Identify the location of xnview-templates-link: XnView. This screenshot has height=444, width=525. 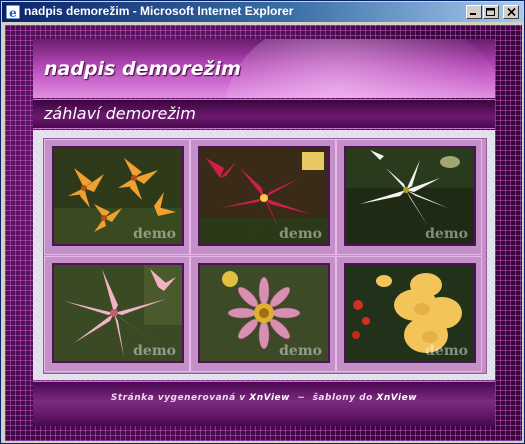
(396, 398).